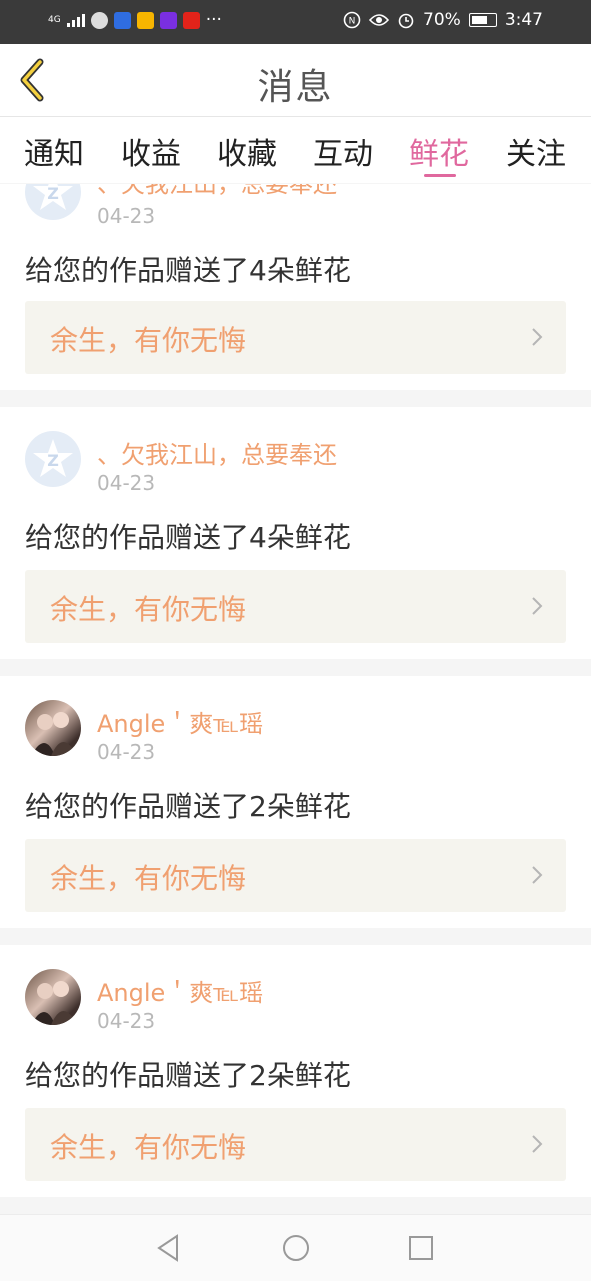 This screenshot has width=591, height=1281. I want to click on battery-percent: 70%, so click(442, 20).